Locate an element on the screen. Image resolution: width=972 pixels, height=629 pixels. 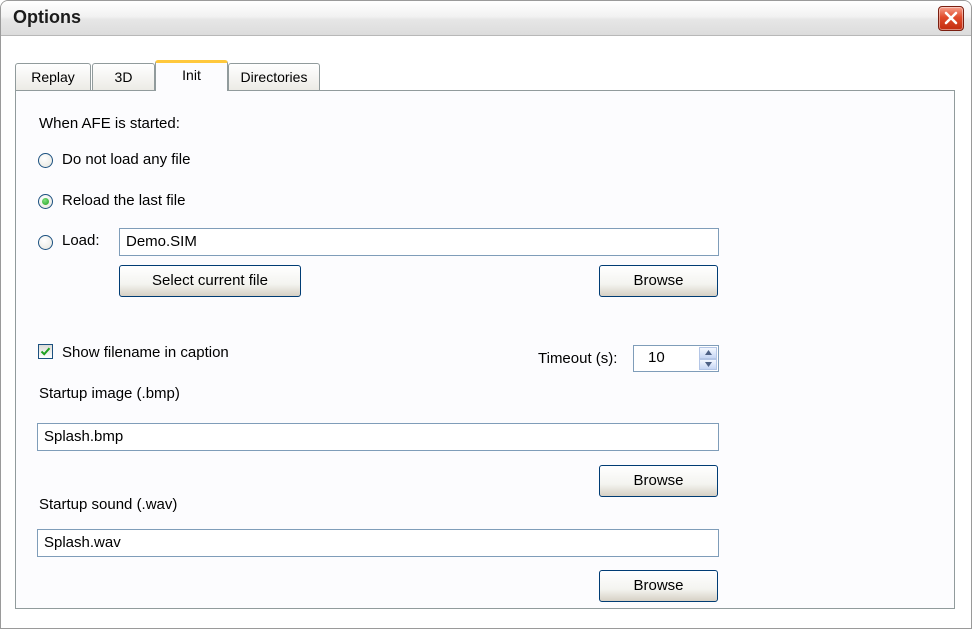
radio-load is located at coordinates (45, 242).